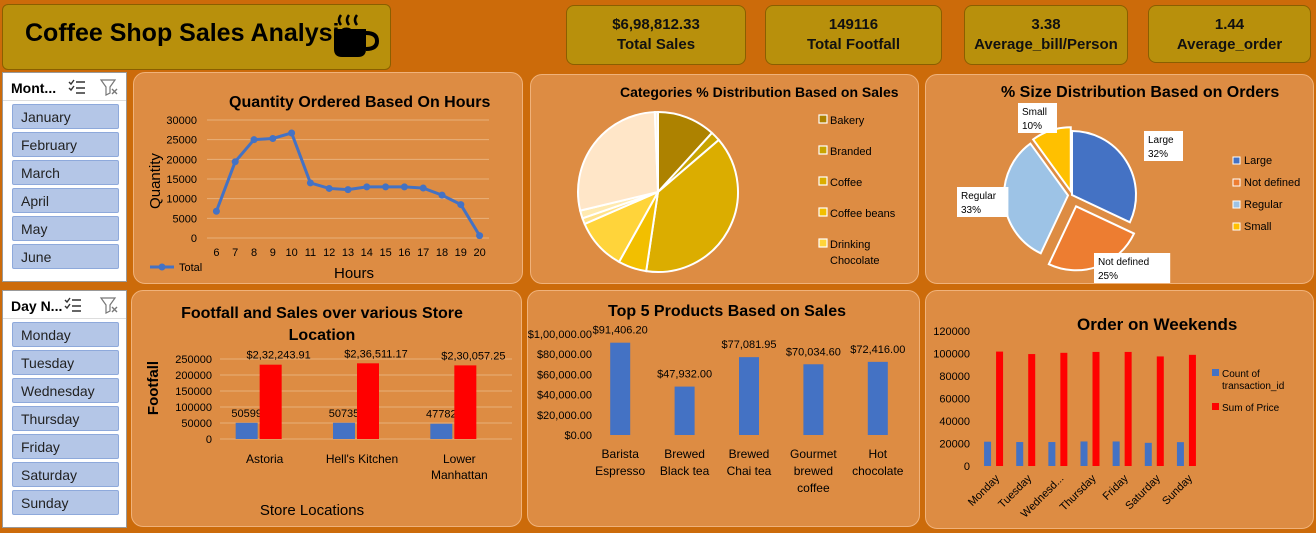 The image size is (1316, 533). Describe the element at coordinates (564, 416) in the screenshot. I see `y-tick-label: $20,000.00` at that location.